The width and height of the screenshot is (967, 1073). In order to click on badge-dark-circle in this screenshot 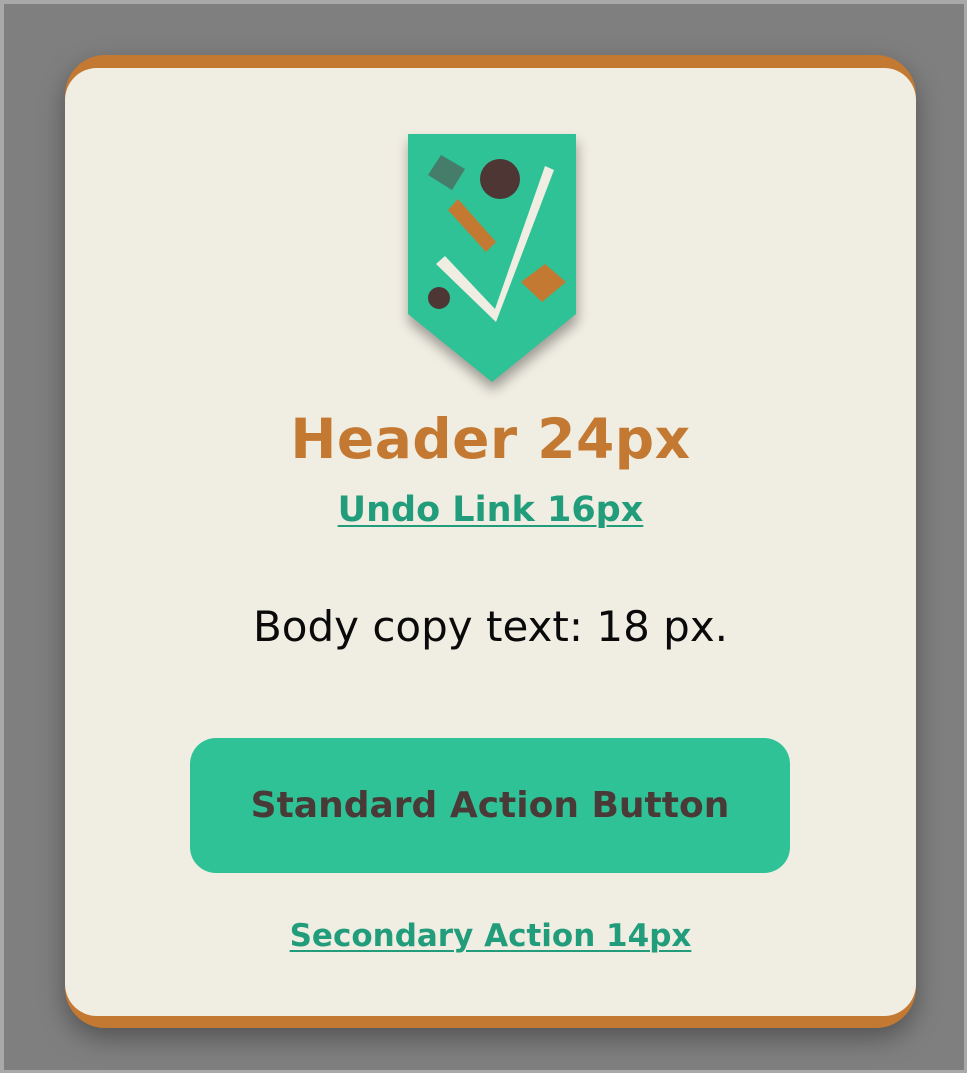, I will do `click(500, 179)`.